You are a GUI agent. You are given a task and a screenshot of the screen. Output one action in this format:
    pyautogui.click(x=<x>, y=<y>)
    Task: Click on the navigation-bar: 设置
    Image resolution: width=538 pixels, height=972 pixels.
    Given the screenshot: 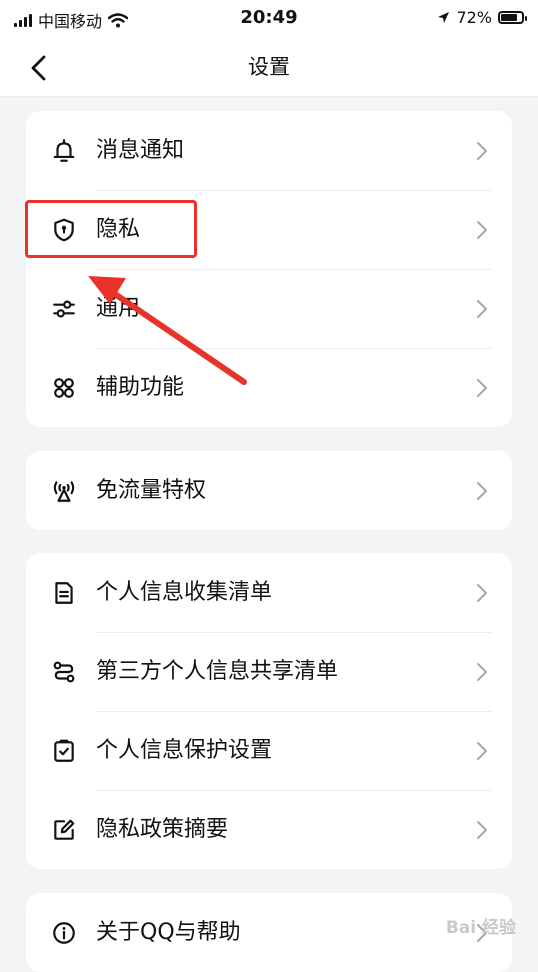 What is the action you would take?
    pyautogui.click(x=269, y=67)
    